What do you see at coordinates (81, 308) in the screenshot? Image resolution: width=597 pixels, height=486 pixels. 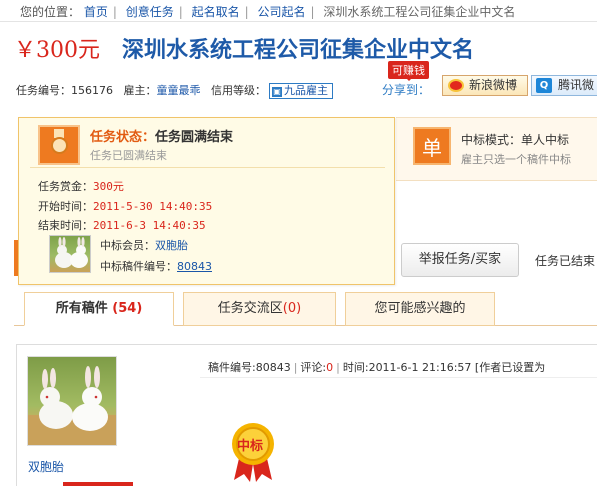 I see `tab-all-entries-label: 所有稿件` at bounding box center [81, 308].